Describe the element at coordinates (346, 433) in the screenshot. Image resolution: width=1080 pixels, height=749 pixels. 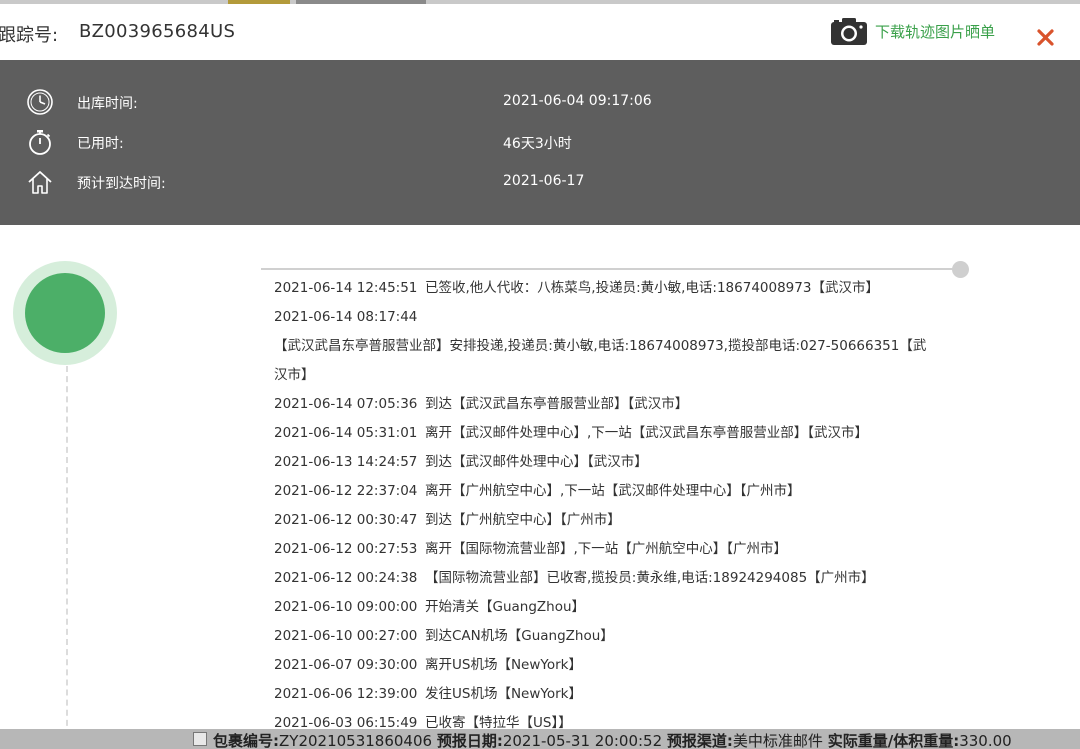
I see `event-time: 2021-06-14 05:31:01` at that location.